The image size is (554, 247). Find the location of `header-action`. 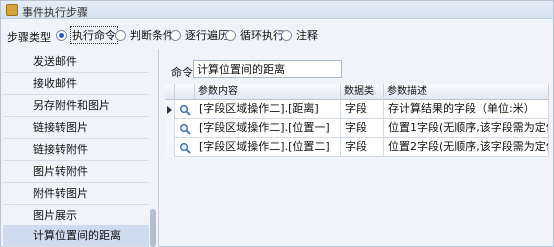

header-action is located at coordinates (185, 92).